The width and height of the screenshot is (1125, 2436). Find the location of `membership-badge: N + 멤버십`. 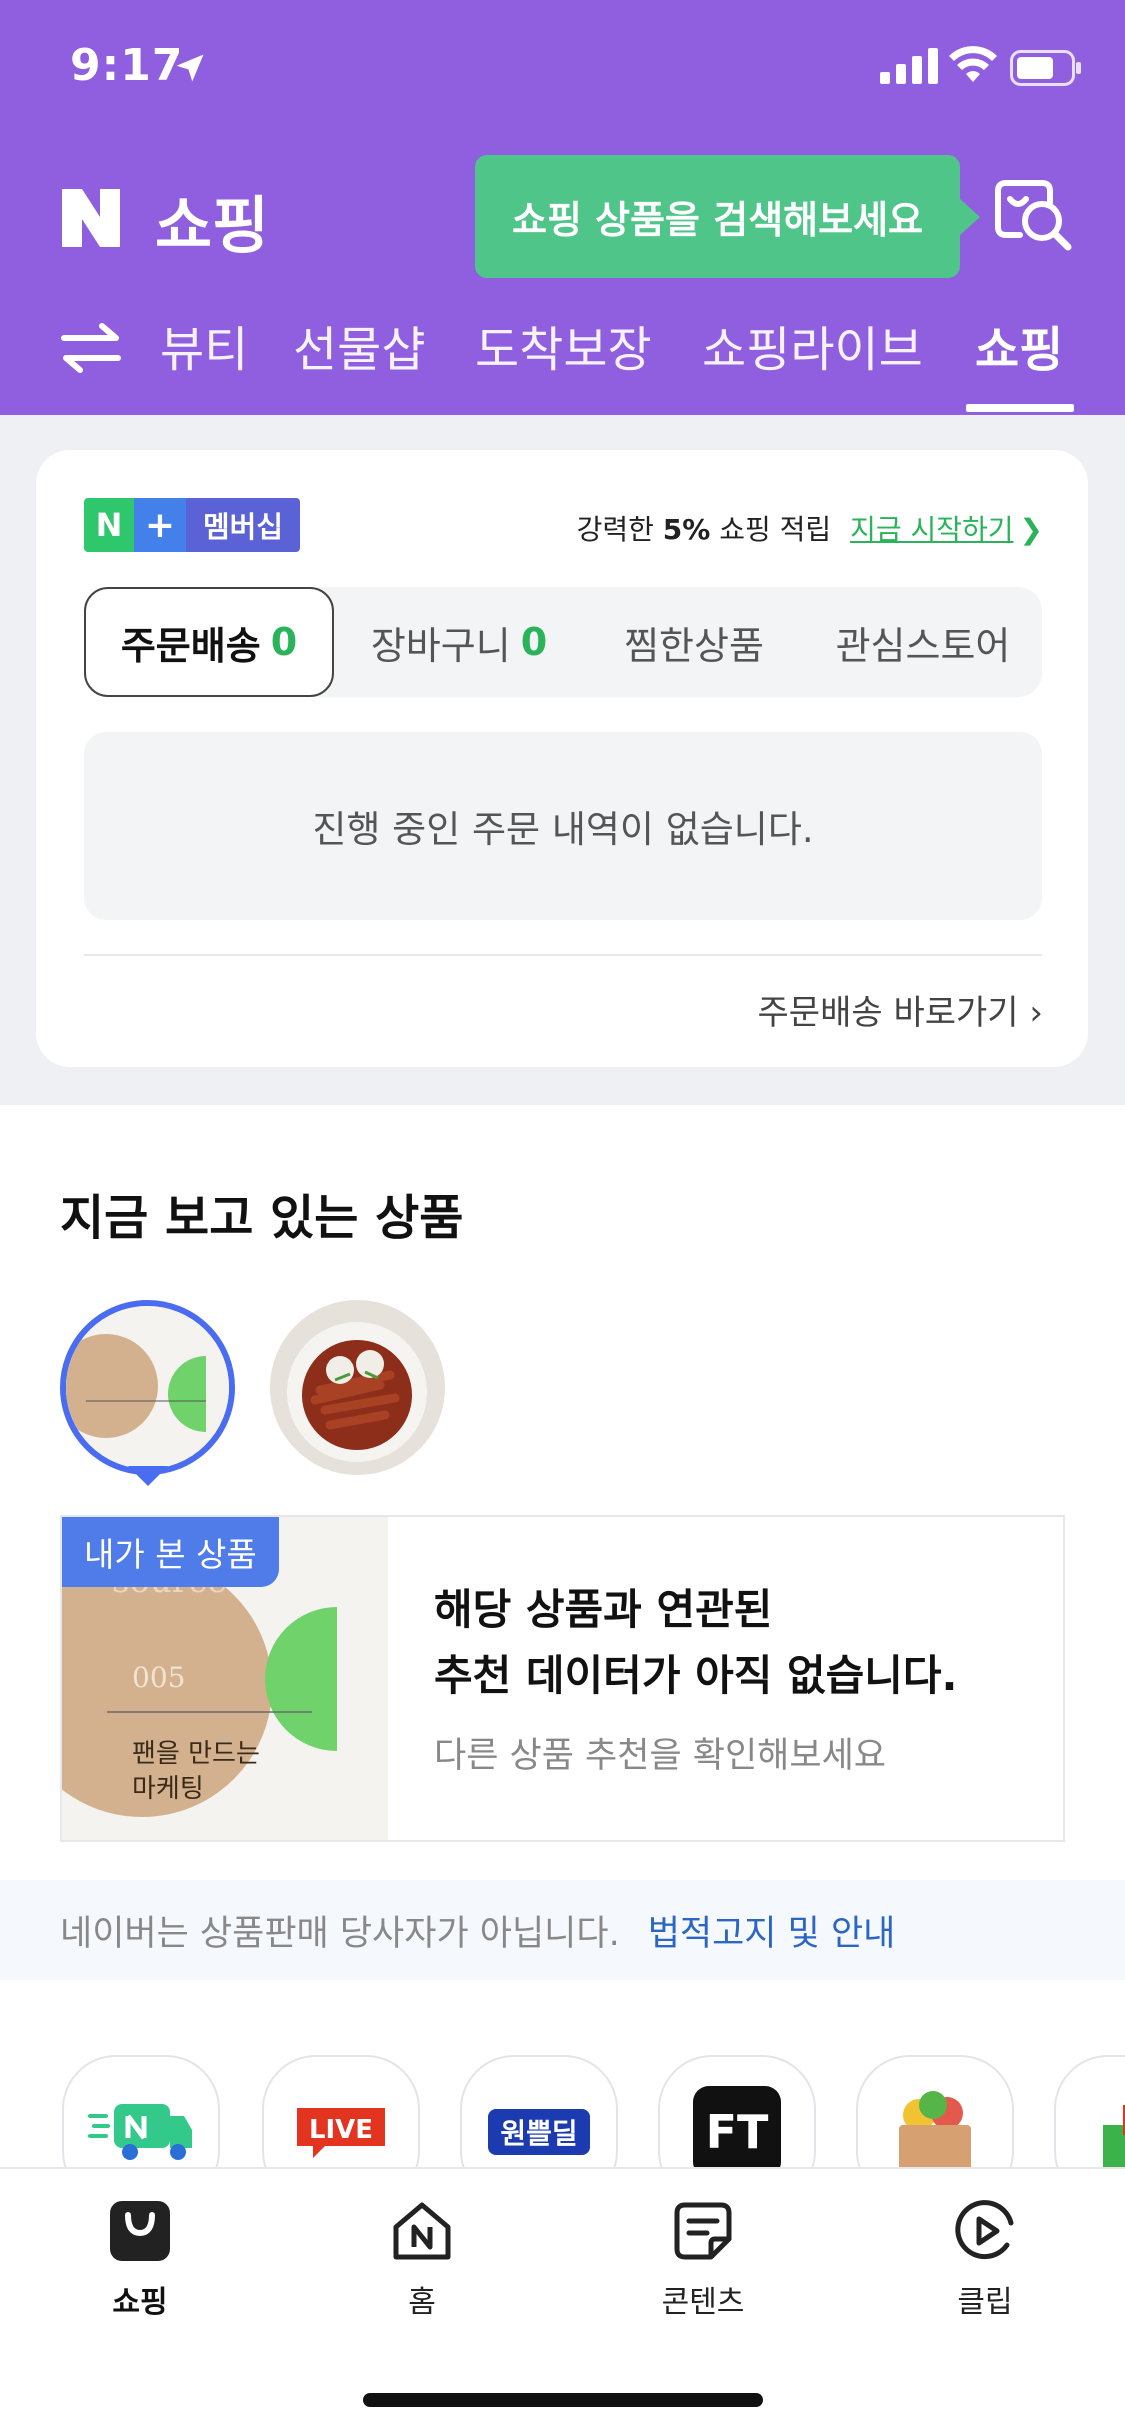

membership-badge: N + 멤버십 is located at coordinates (192, 525).